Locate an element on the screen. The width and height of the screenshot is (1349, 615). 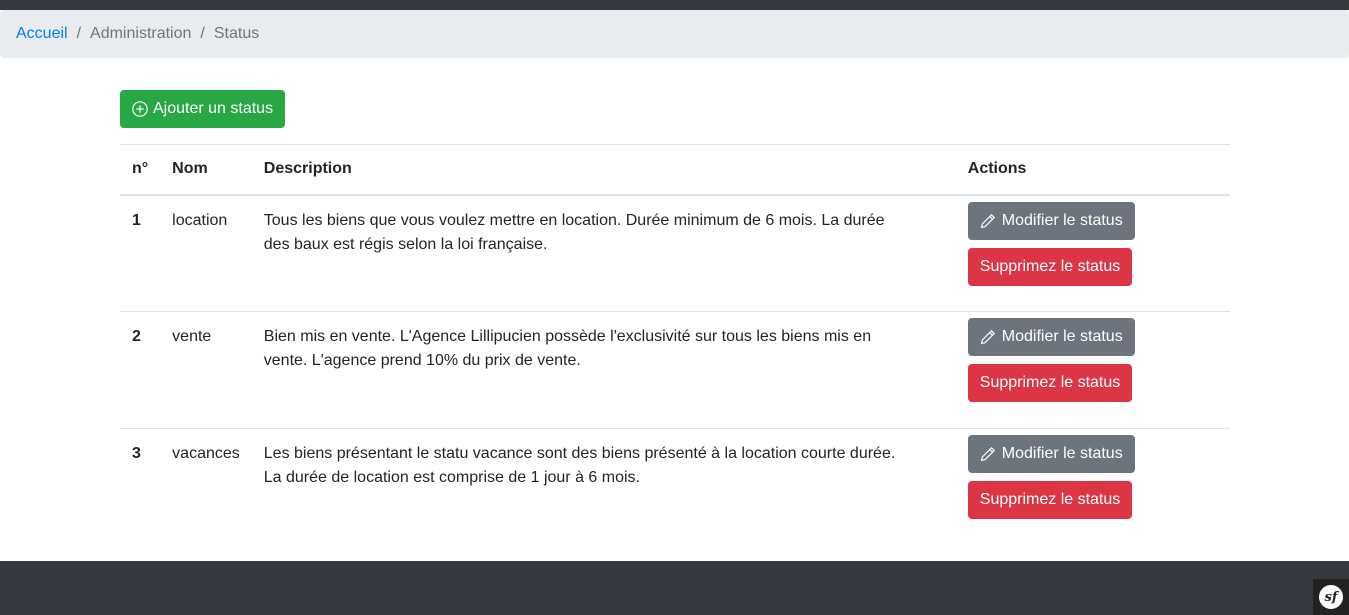
row-name: location is located at coordinates (206, 253).